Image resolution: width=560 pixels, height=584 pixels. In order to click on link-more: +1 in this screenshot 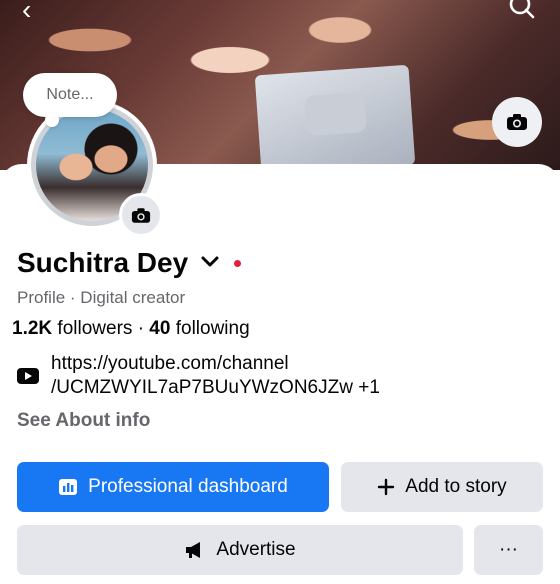, I will do `click(369, 387)`.